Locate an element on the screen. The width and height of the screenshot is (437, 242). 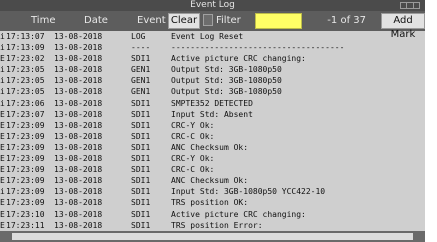
time-cell: 17:23:07 is located at coordinates (25, 114).